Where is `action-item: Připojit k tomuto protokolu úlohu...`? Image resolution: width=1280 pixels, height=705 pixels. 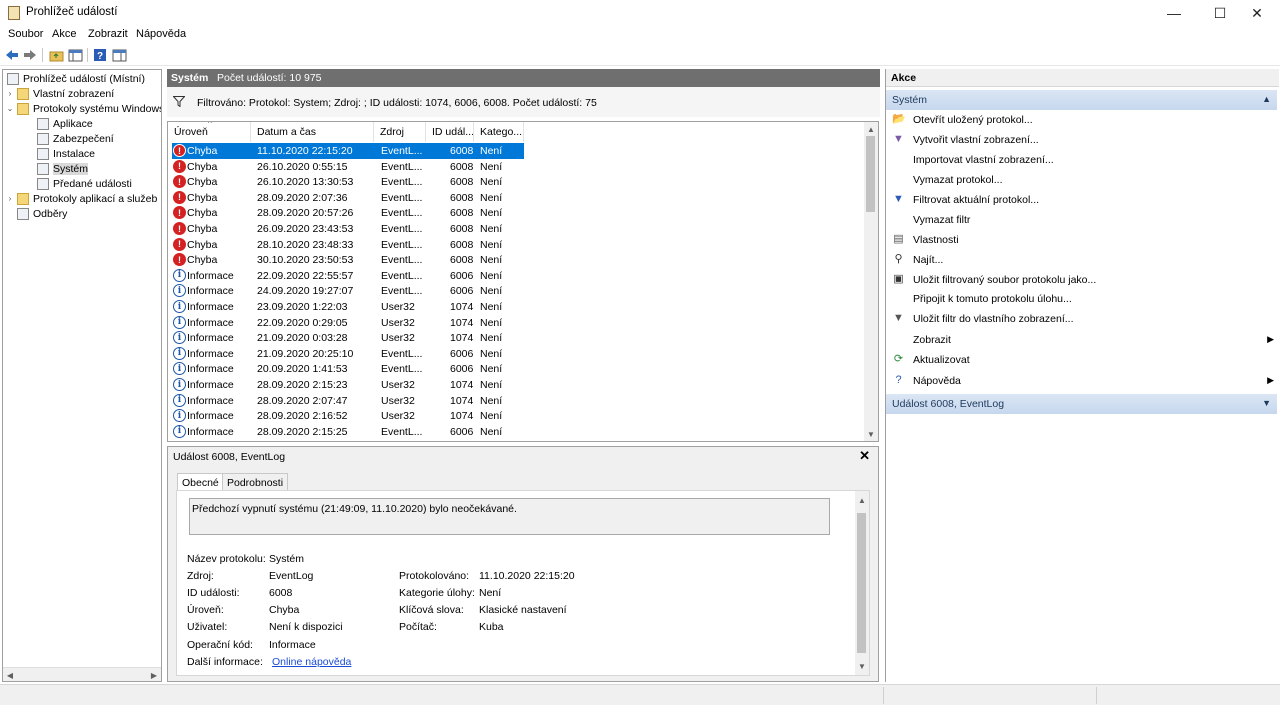
action-item: Připojit k tomuto protokolu úlohu... is located at coordinates (1082, 299).